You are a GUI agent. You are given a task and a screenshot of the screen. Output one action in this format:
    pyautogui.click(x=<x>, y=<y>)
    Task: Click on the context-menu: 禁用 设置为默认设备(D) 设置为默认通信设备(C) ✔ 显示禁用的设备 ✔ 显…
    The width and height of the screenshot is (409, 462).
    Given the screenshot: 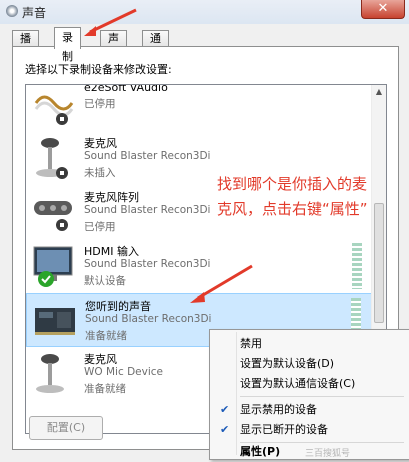 What is the action you would take?
    pyautogui.click(x=309, y=394)
    